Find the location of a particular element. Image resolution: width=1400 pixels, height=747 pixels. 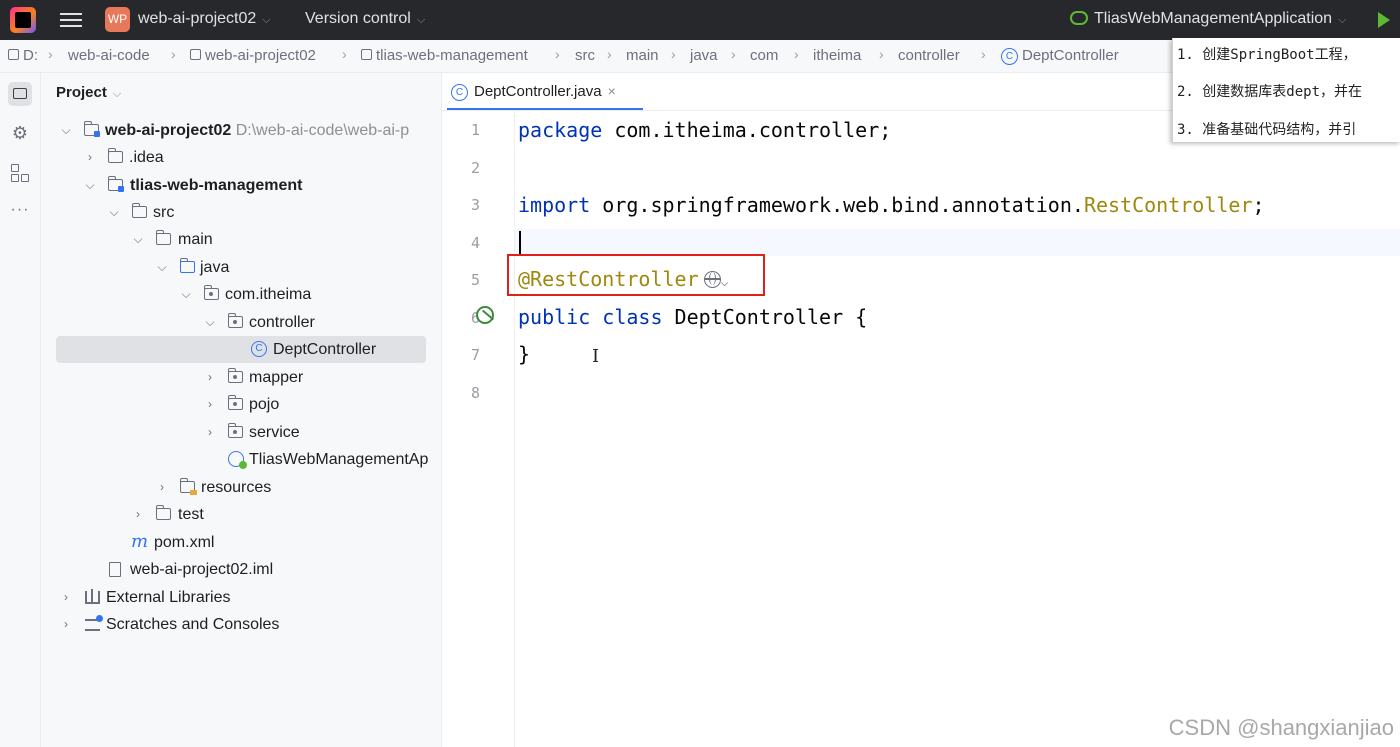

text-caret is located at coordinates (520, 243).